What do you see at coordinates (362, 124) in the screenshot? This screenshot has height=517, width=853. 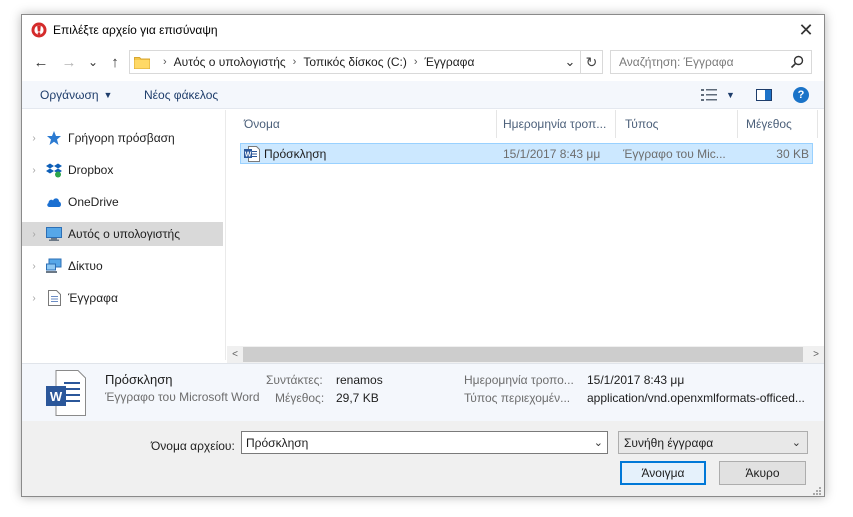 I see `column-header-name: Όνομα ^` at bounding box center [362, 124].